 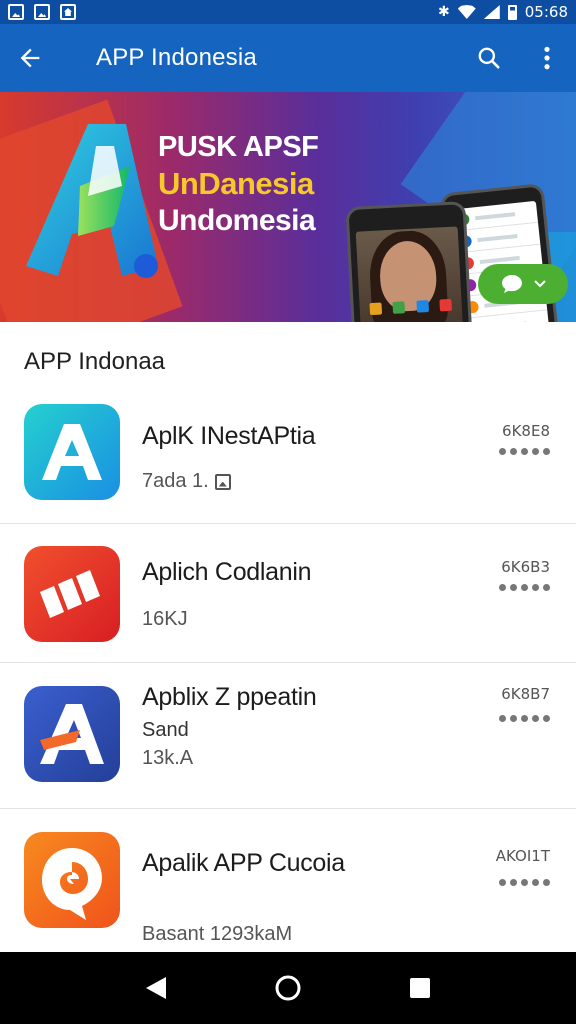 What do you see at coordinates (409, 274) in the screenshot?
I see `phone-screen` at bounding box center [409, 274].